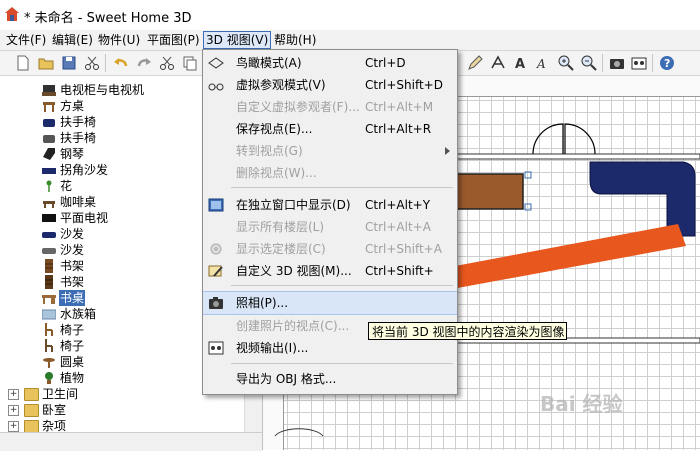 This screenshot has height=451, width=700. What do you see at coordinates (467, 331) in the screenshot?
I see `tooltip: 将当前 3D 视图中的内容渲染为图像` at bounding box center [467, 331].